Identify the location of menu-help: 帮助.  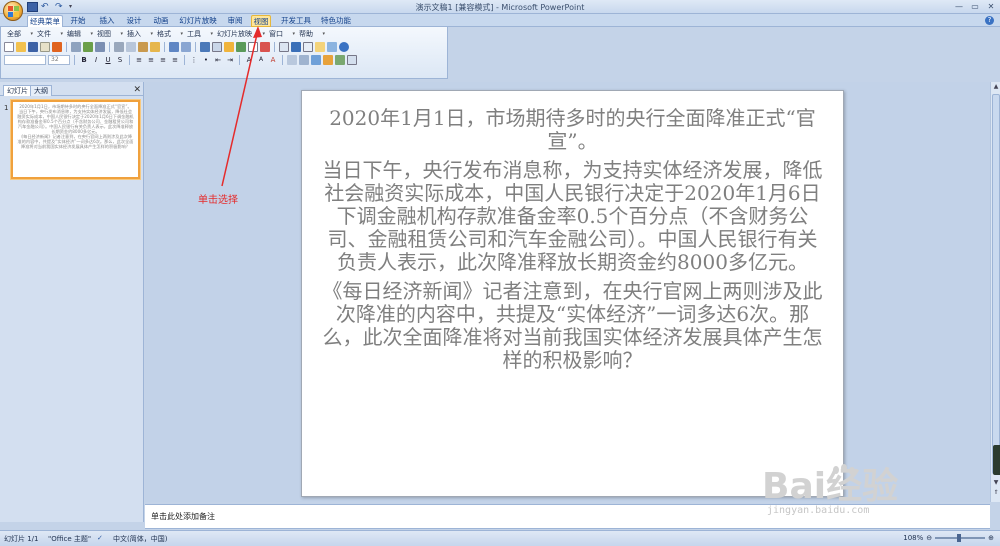
(310, 34).